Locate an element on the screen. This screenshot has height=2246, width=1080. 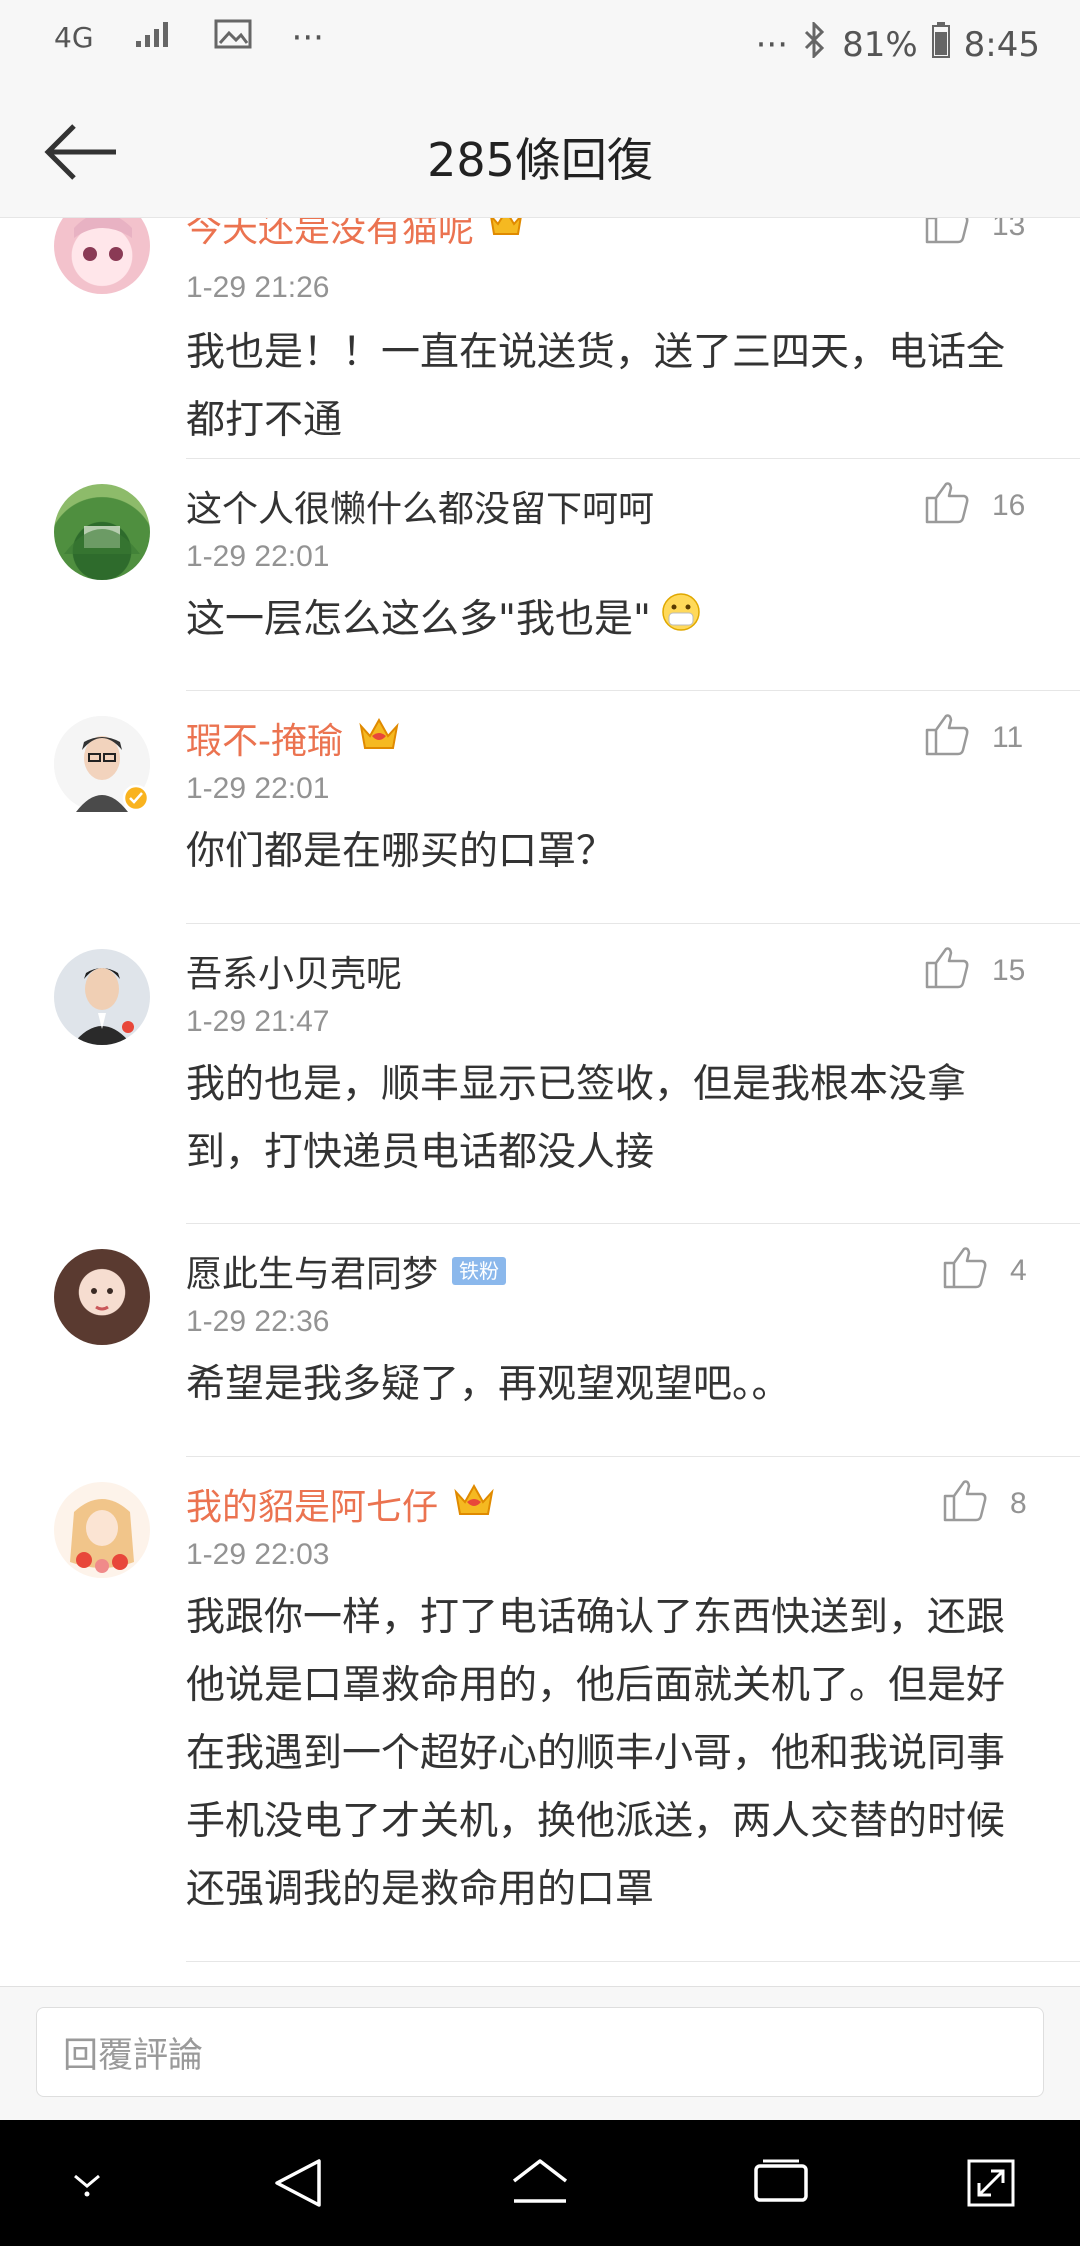
reply-bar: 回覆評論 is located at coordinates (540, 2053).